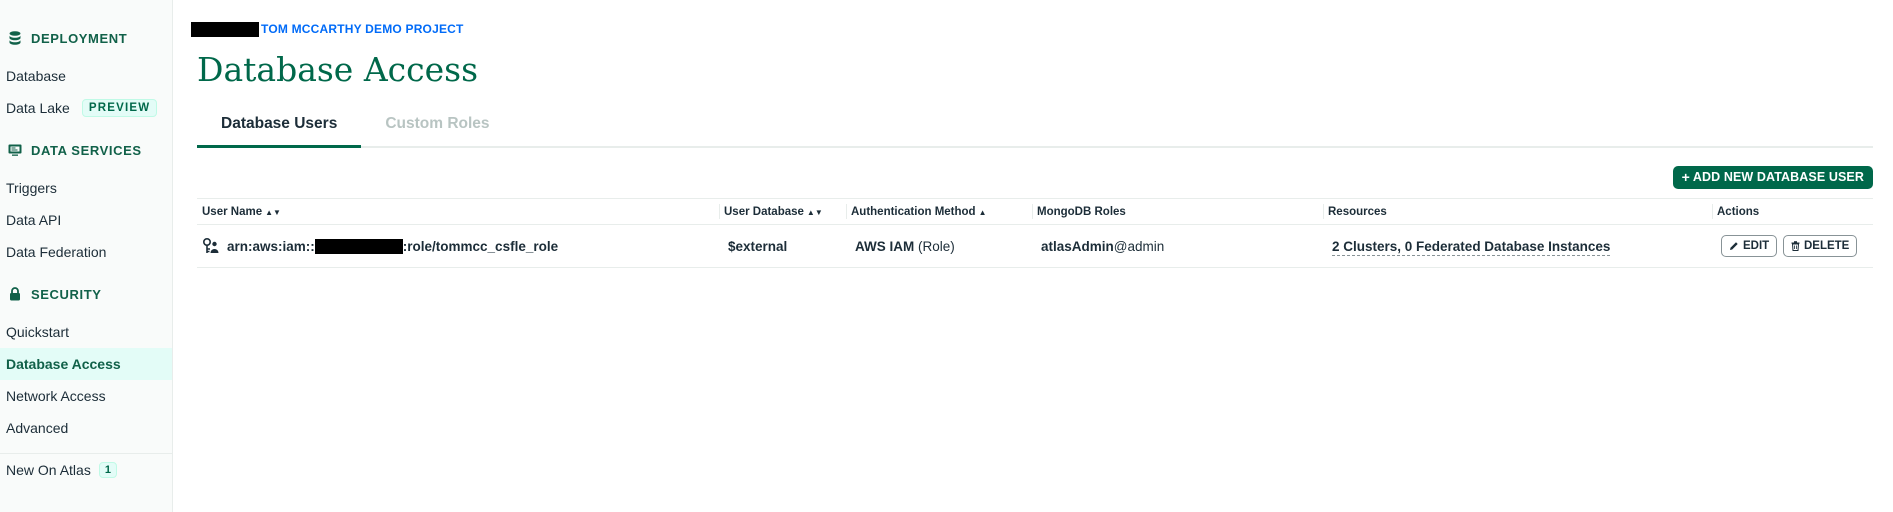 The width and height of the screenshot is (1893, 512). I want to click on column-header-user-database: User Database ▲▼, so click(782, 211).